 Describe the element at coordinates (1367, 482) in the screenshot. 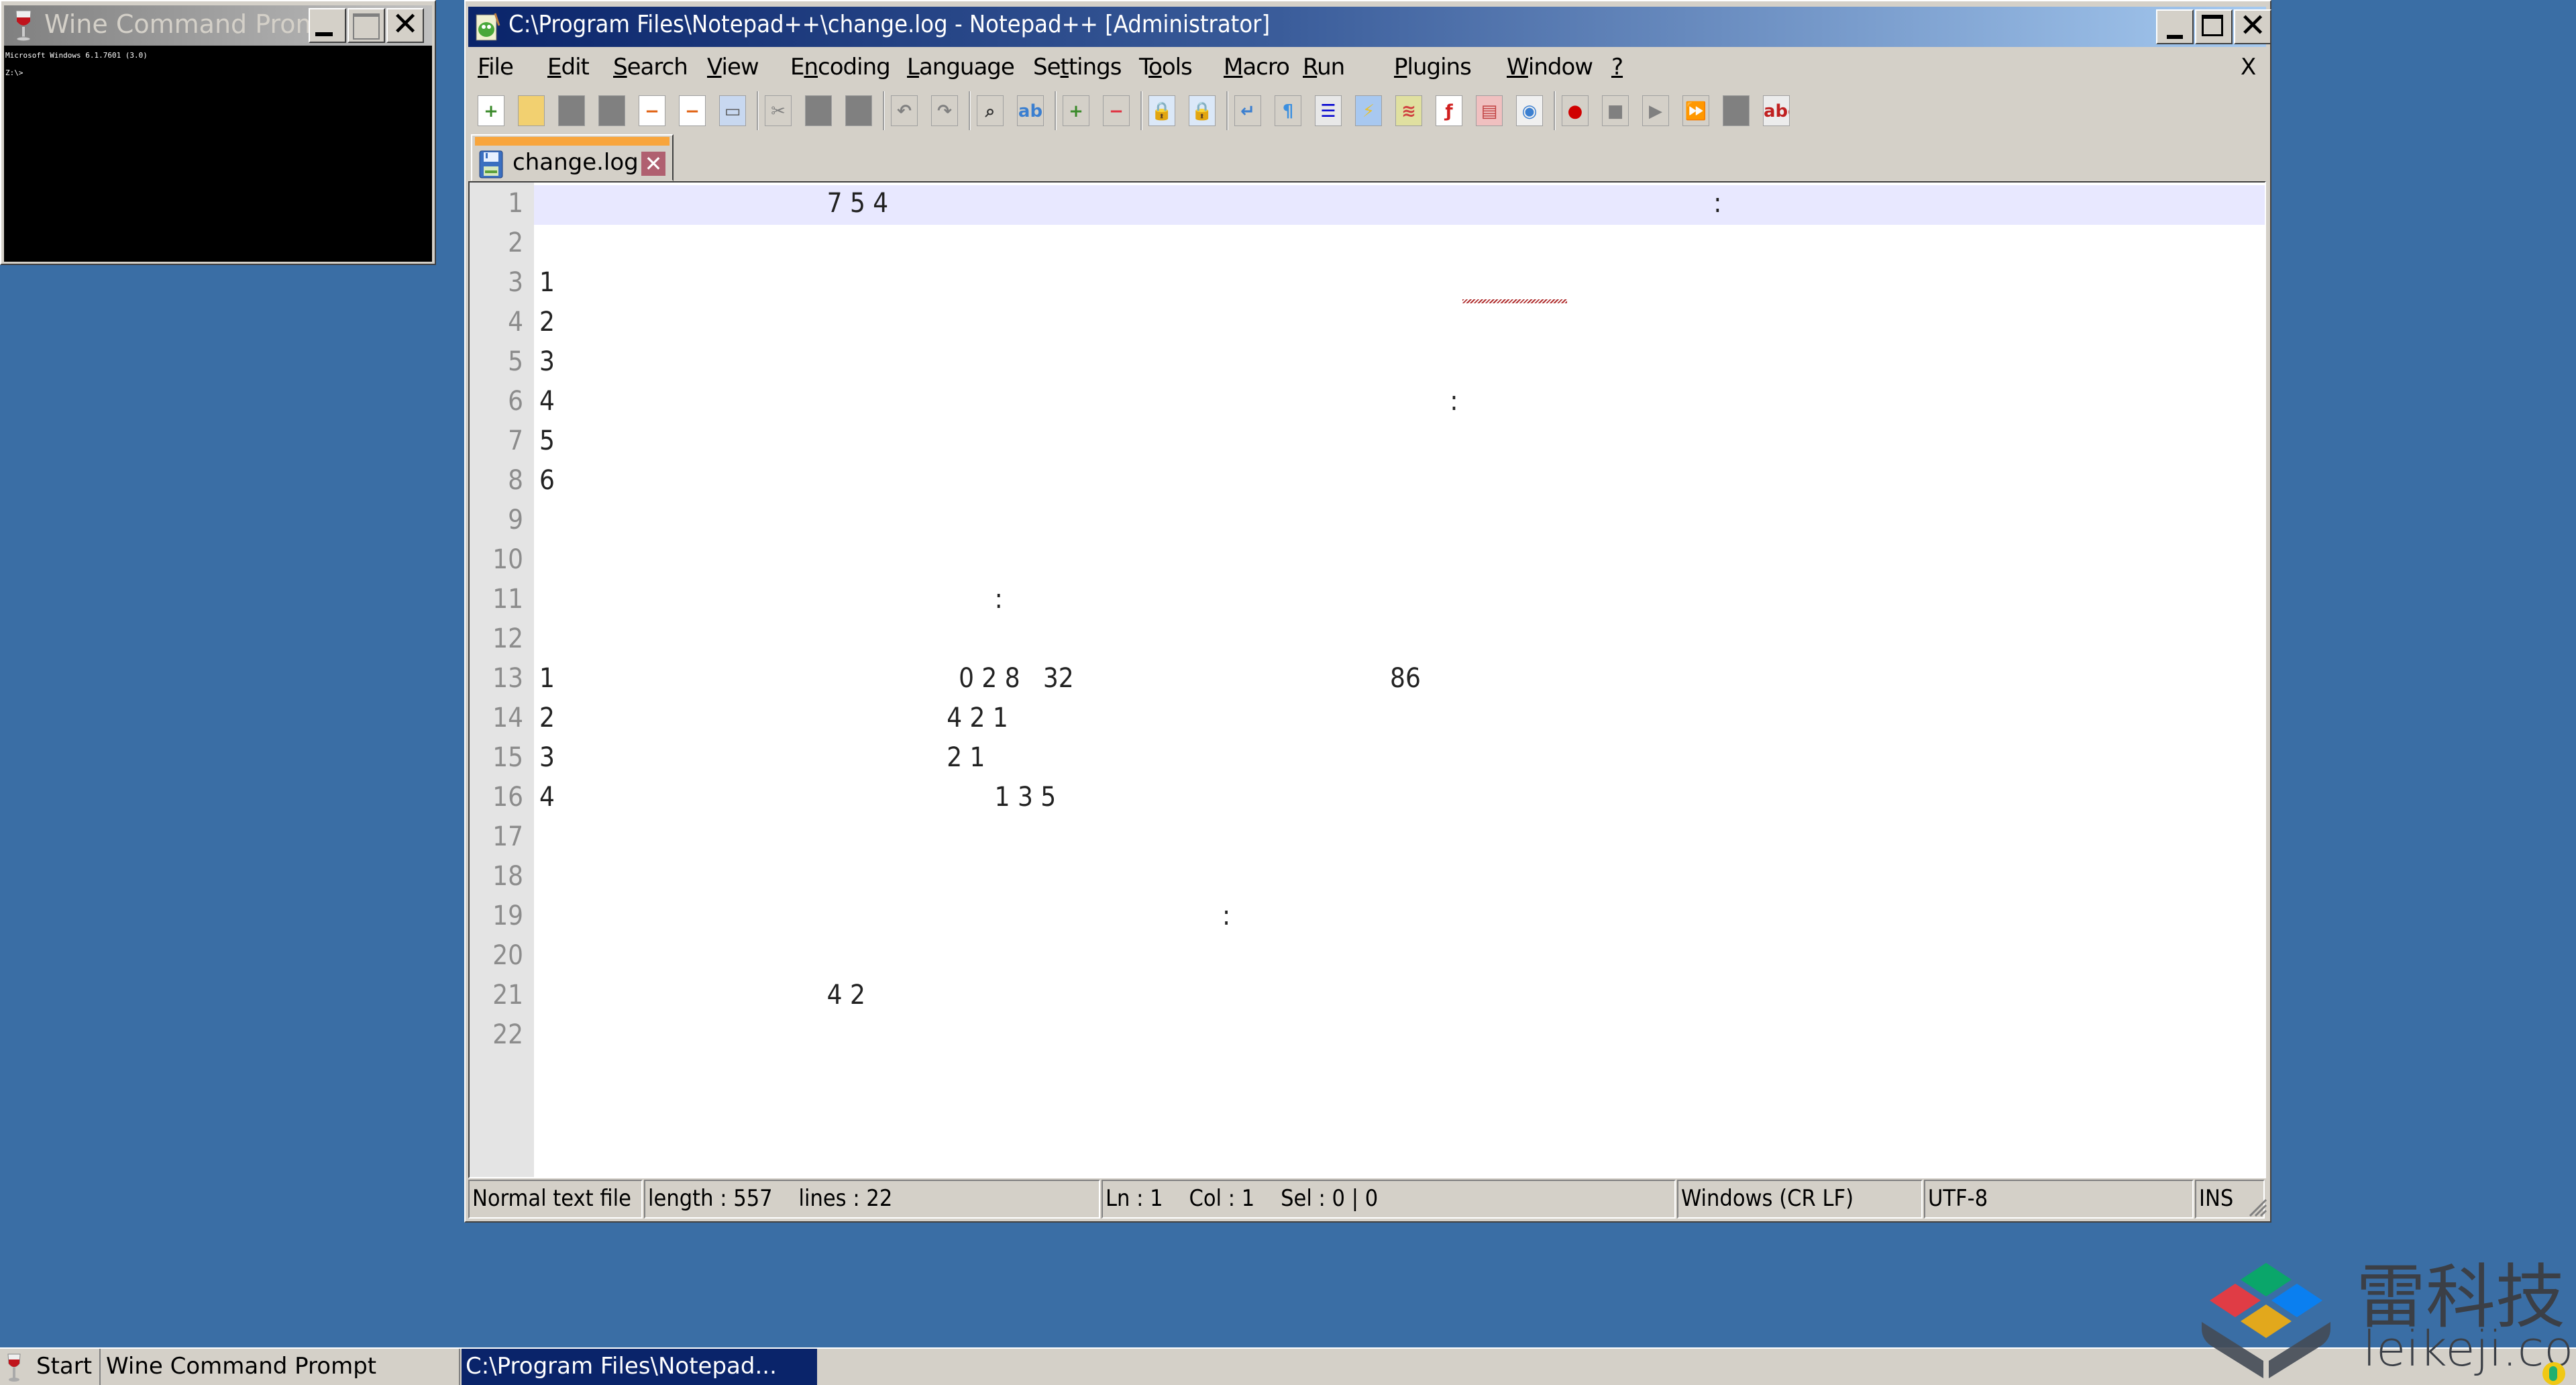

I see `editor-line: 86` at that location.